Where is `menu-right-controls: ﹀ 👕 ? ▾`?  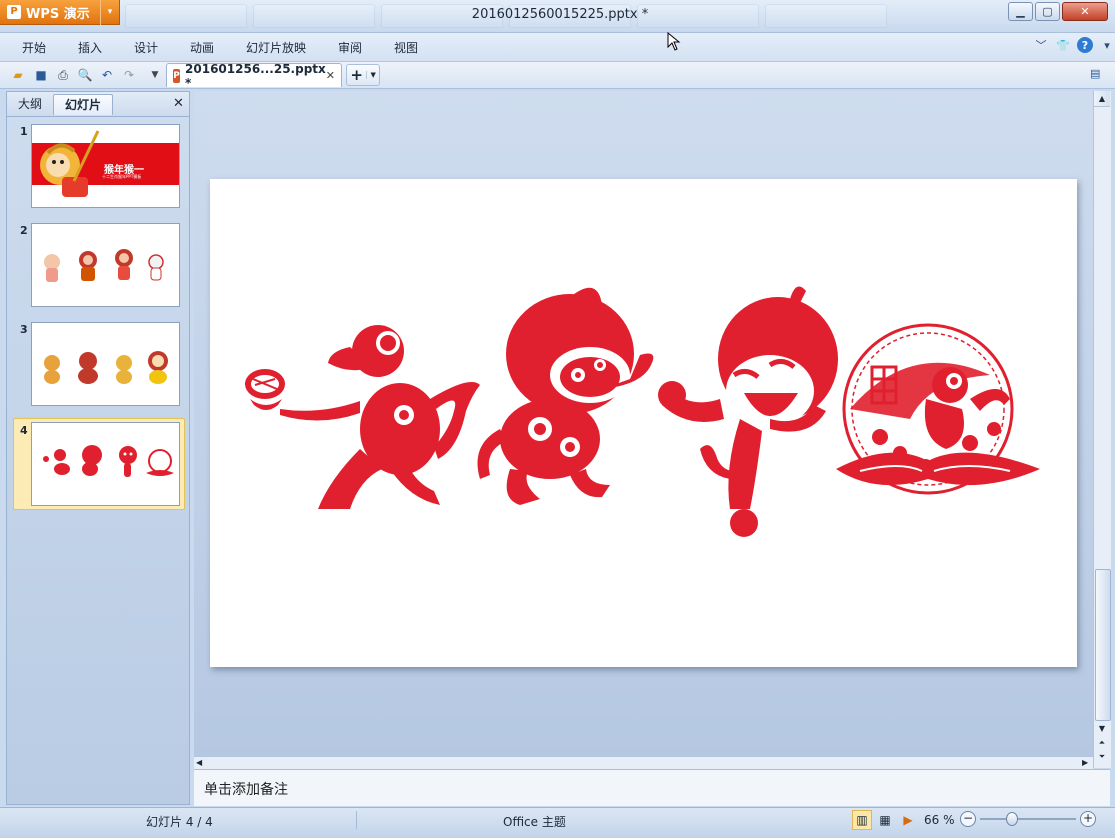
menu-right-controls: ﹀ 👕 ? ▾ is located at coordinates (1074, 45).